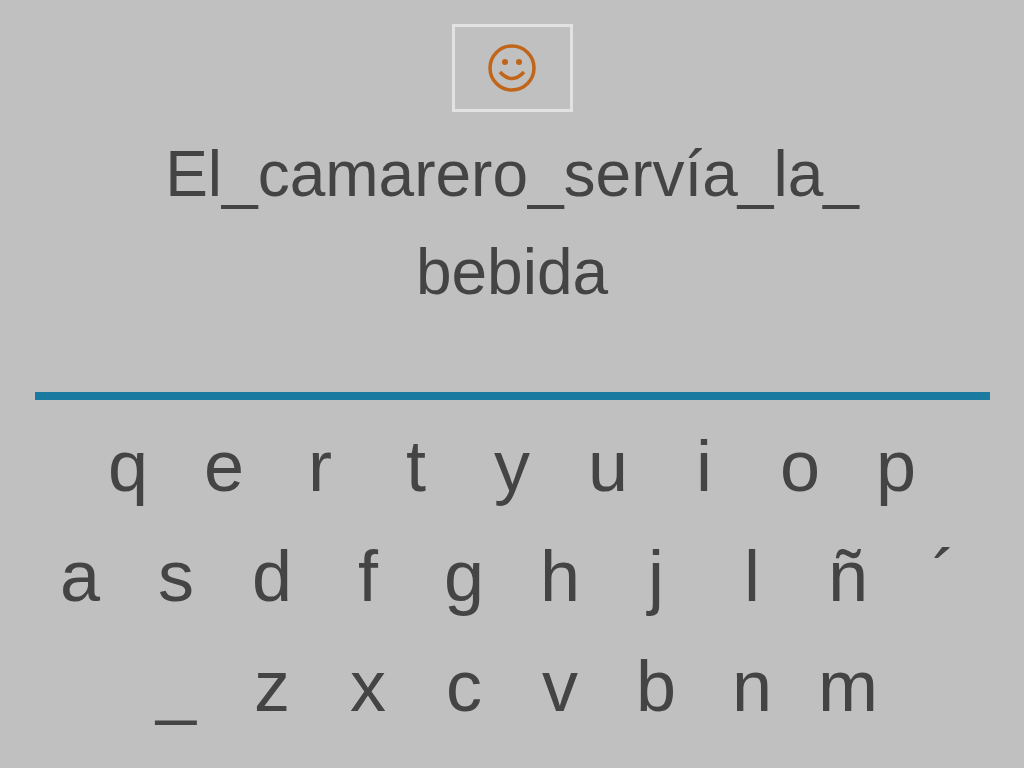  What do you see at coordinates (848, 576) in the screenshot?
I see `letter-key: ñ` at bounding box center [848, 576].